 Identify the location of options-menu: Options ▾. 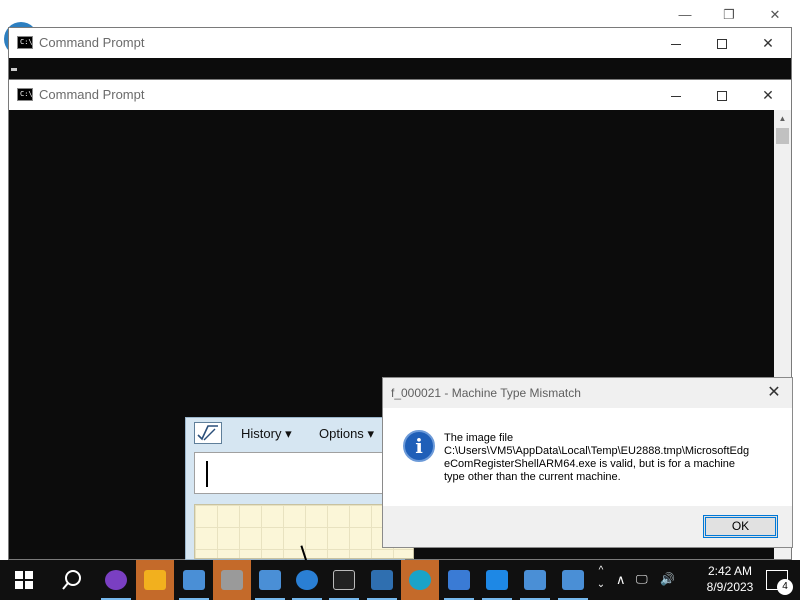
(346, 434).